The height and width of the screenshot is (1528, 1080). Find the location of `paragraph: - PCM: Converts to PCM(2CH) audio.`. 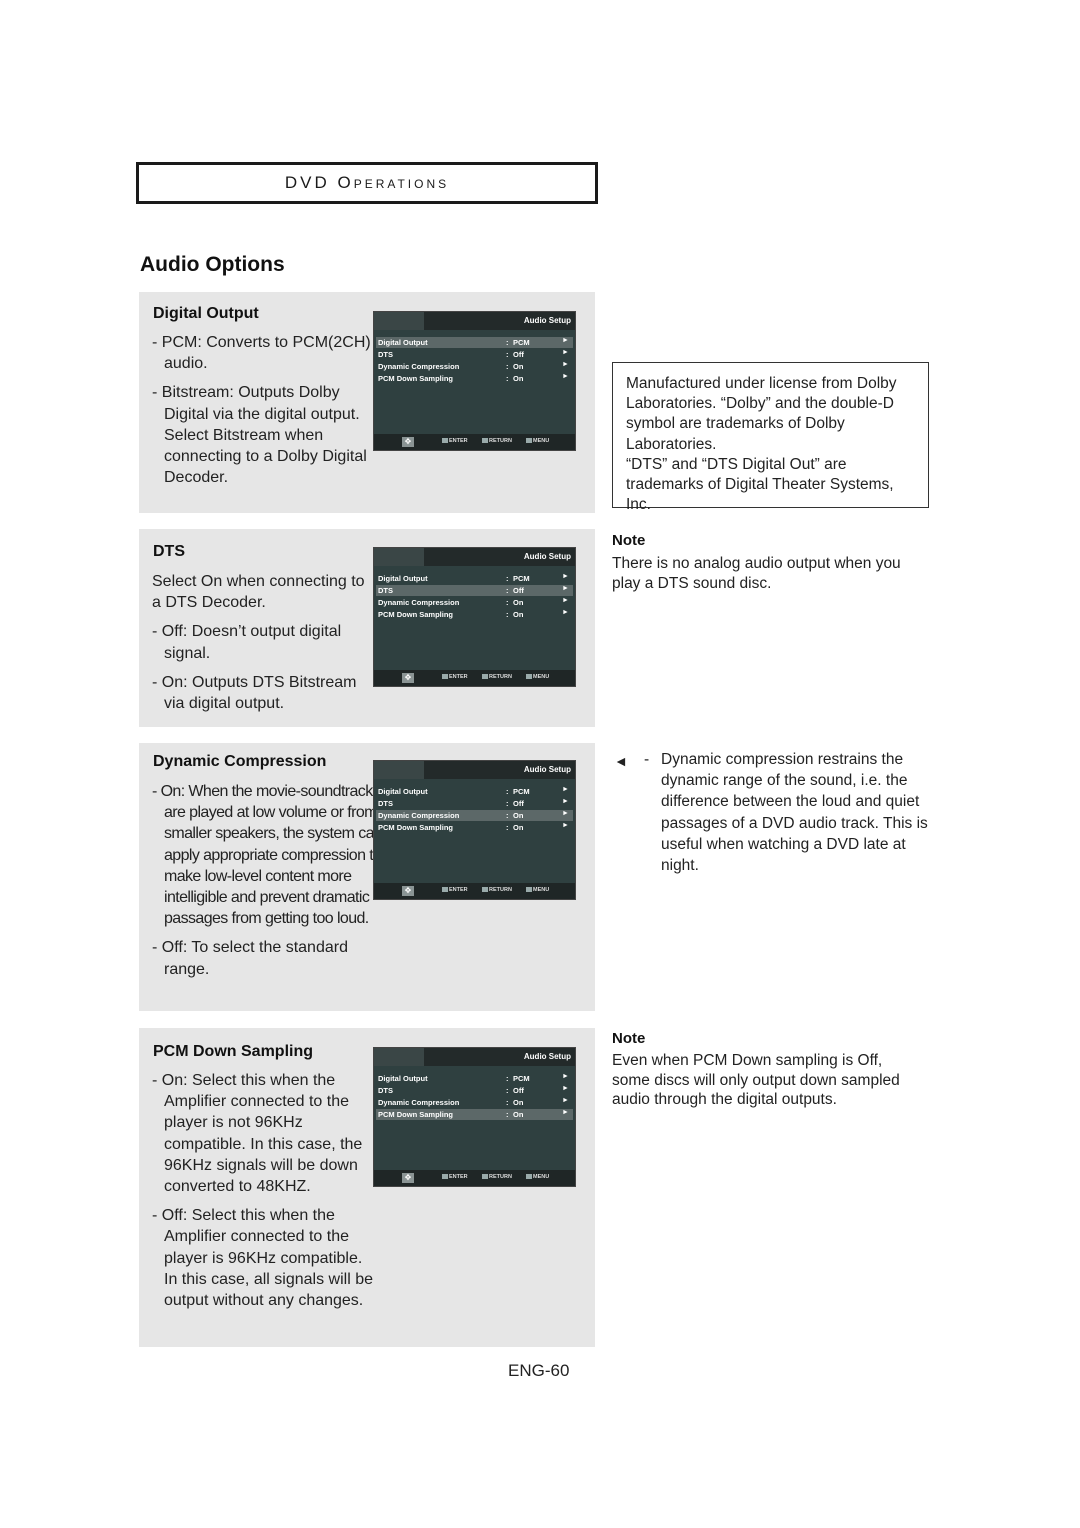

paragraph: - PCM: Converts to PCM(2CH) audio. is located at coordinates (261, 353).